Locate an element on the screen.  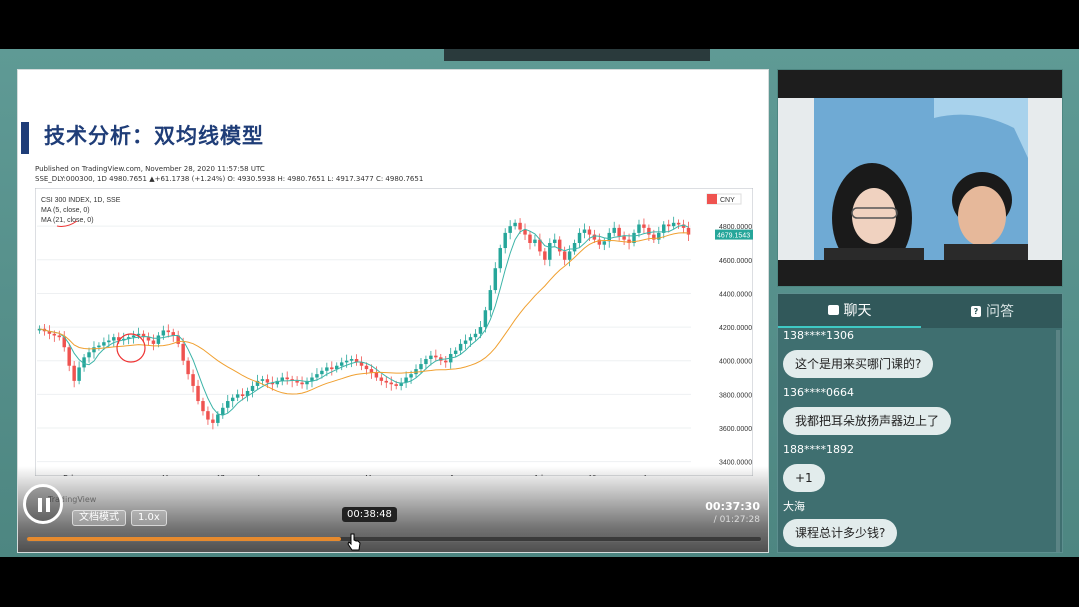
chat-message-bubble: +1 is located at coordinates (804, 478).